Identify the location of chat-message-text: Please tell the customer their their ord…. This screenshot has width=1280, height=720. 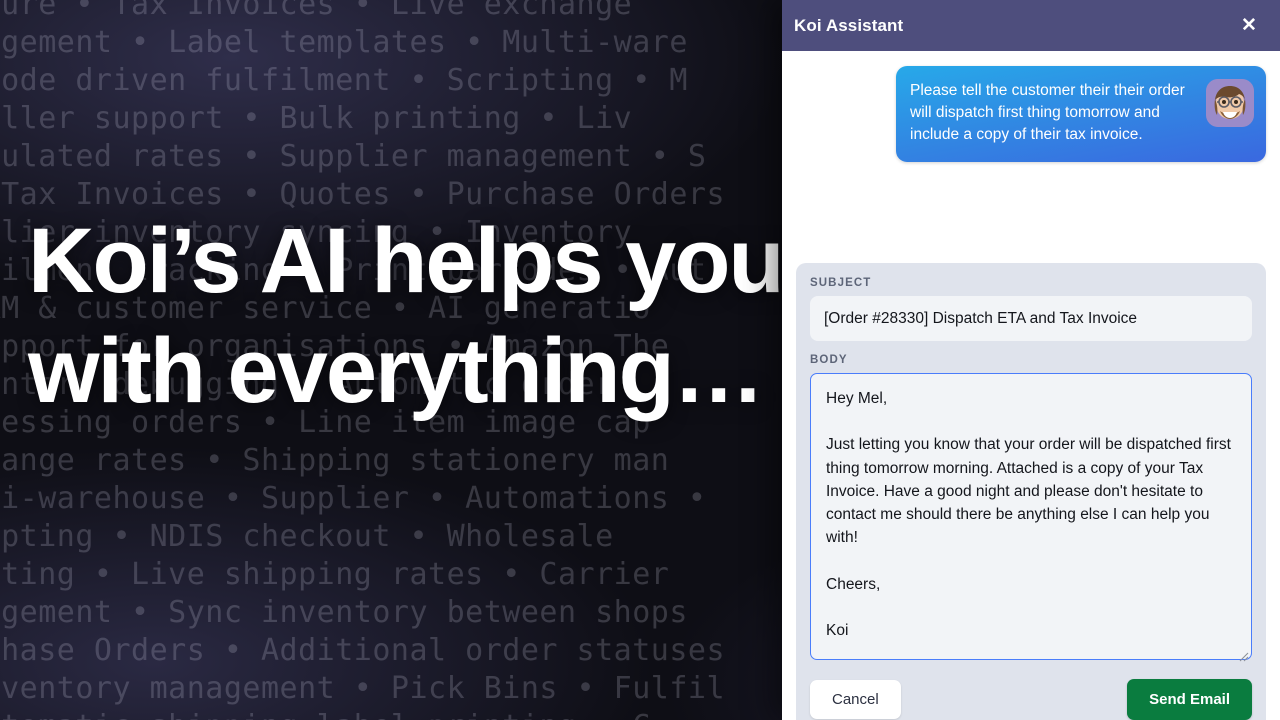
(1047, 112).